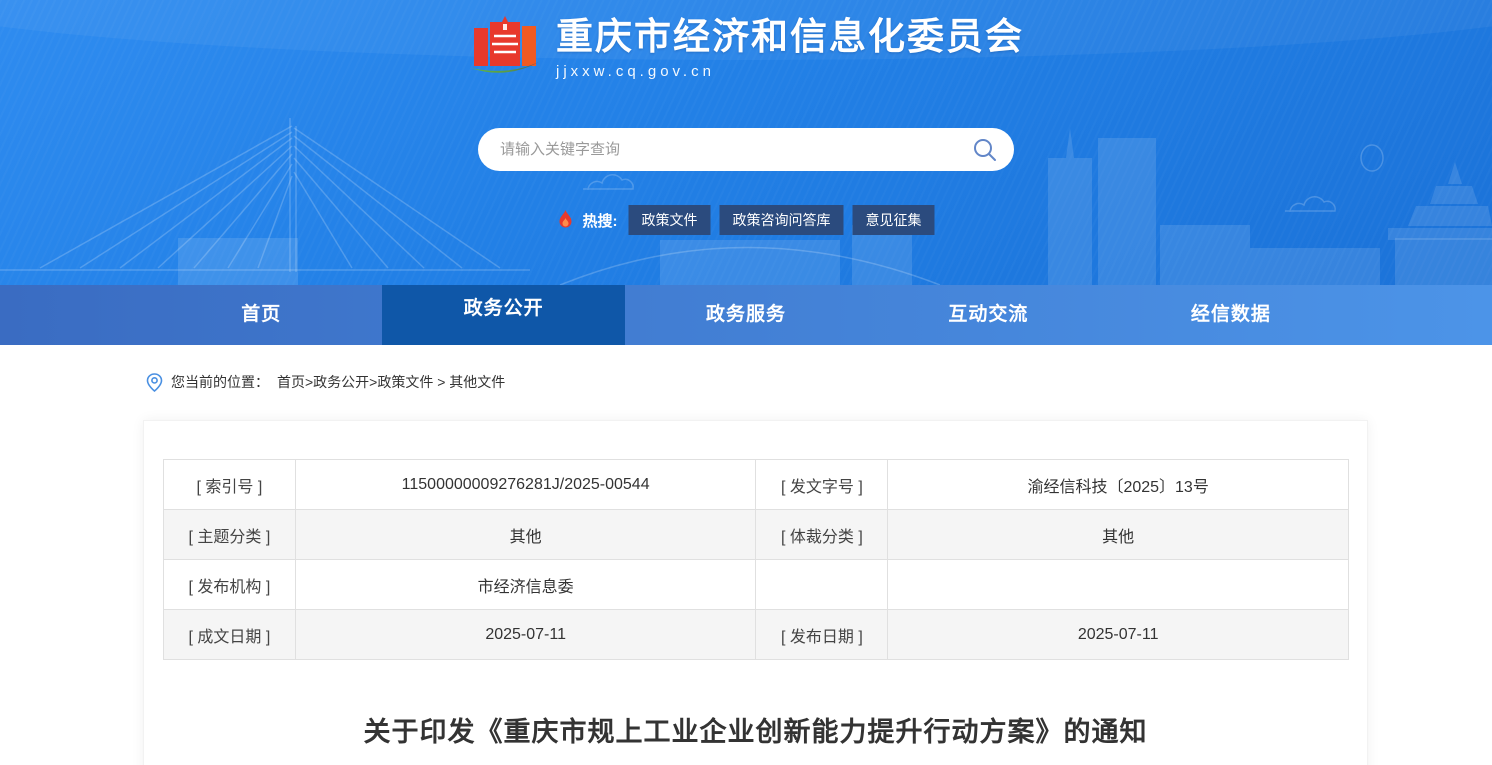  What do you see at coordinates (755, 732) in the screenshot?
I see `article-title: 关于印发《重庆市规上工业企业创新能力提升行动方案》的通知` at bounding box center [755, 732].